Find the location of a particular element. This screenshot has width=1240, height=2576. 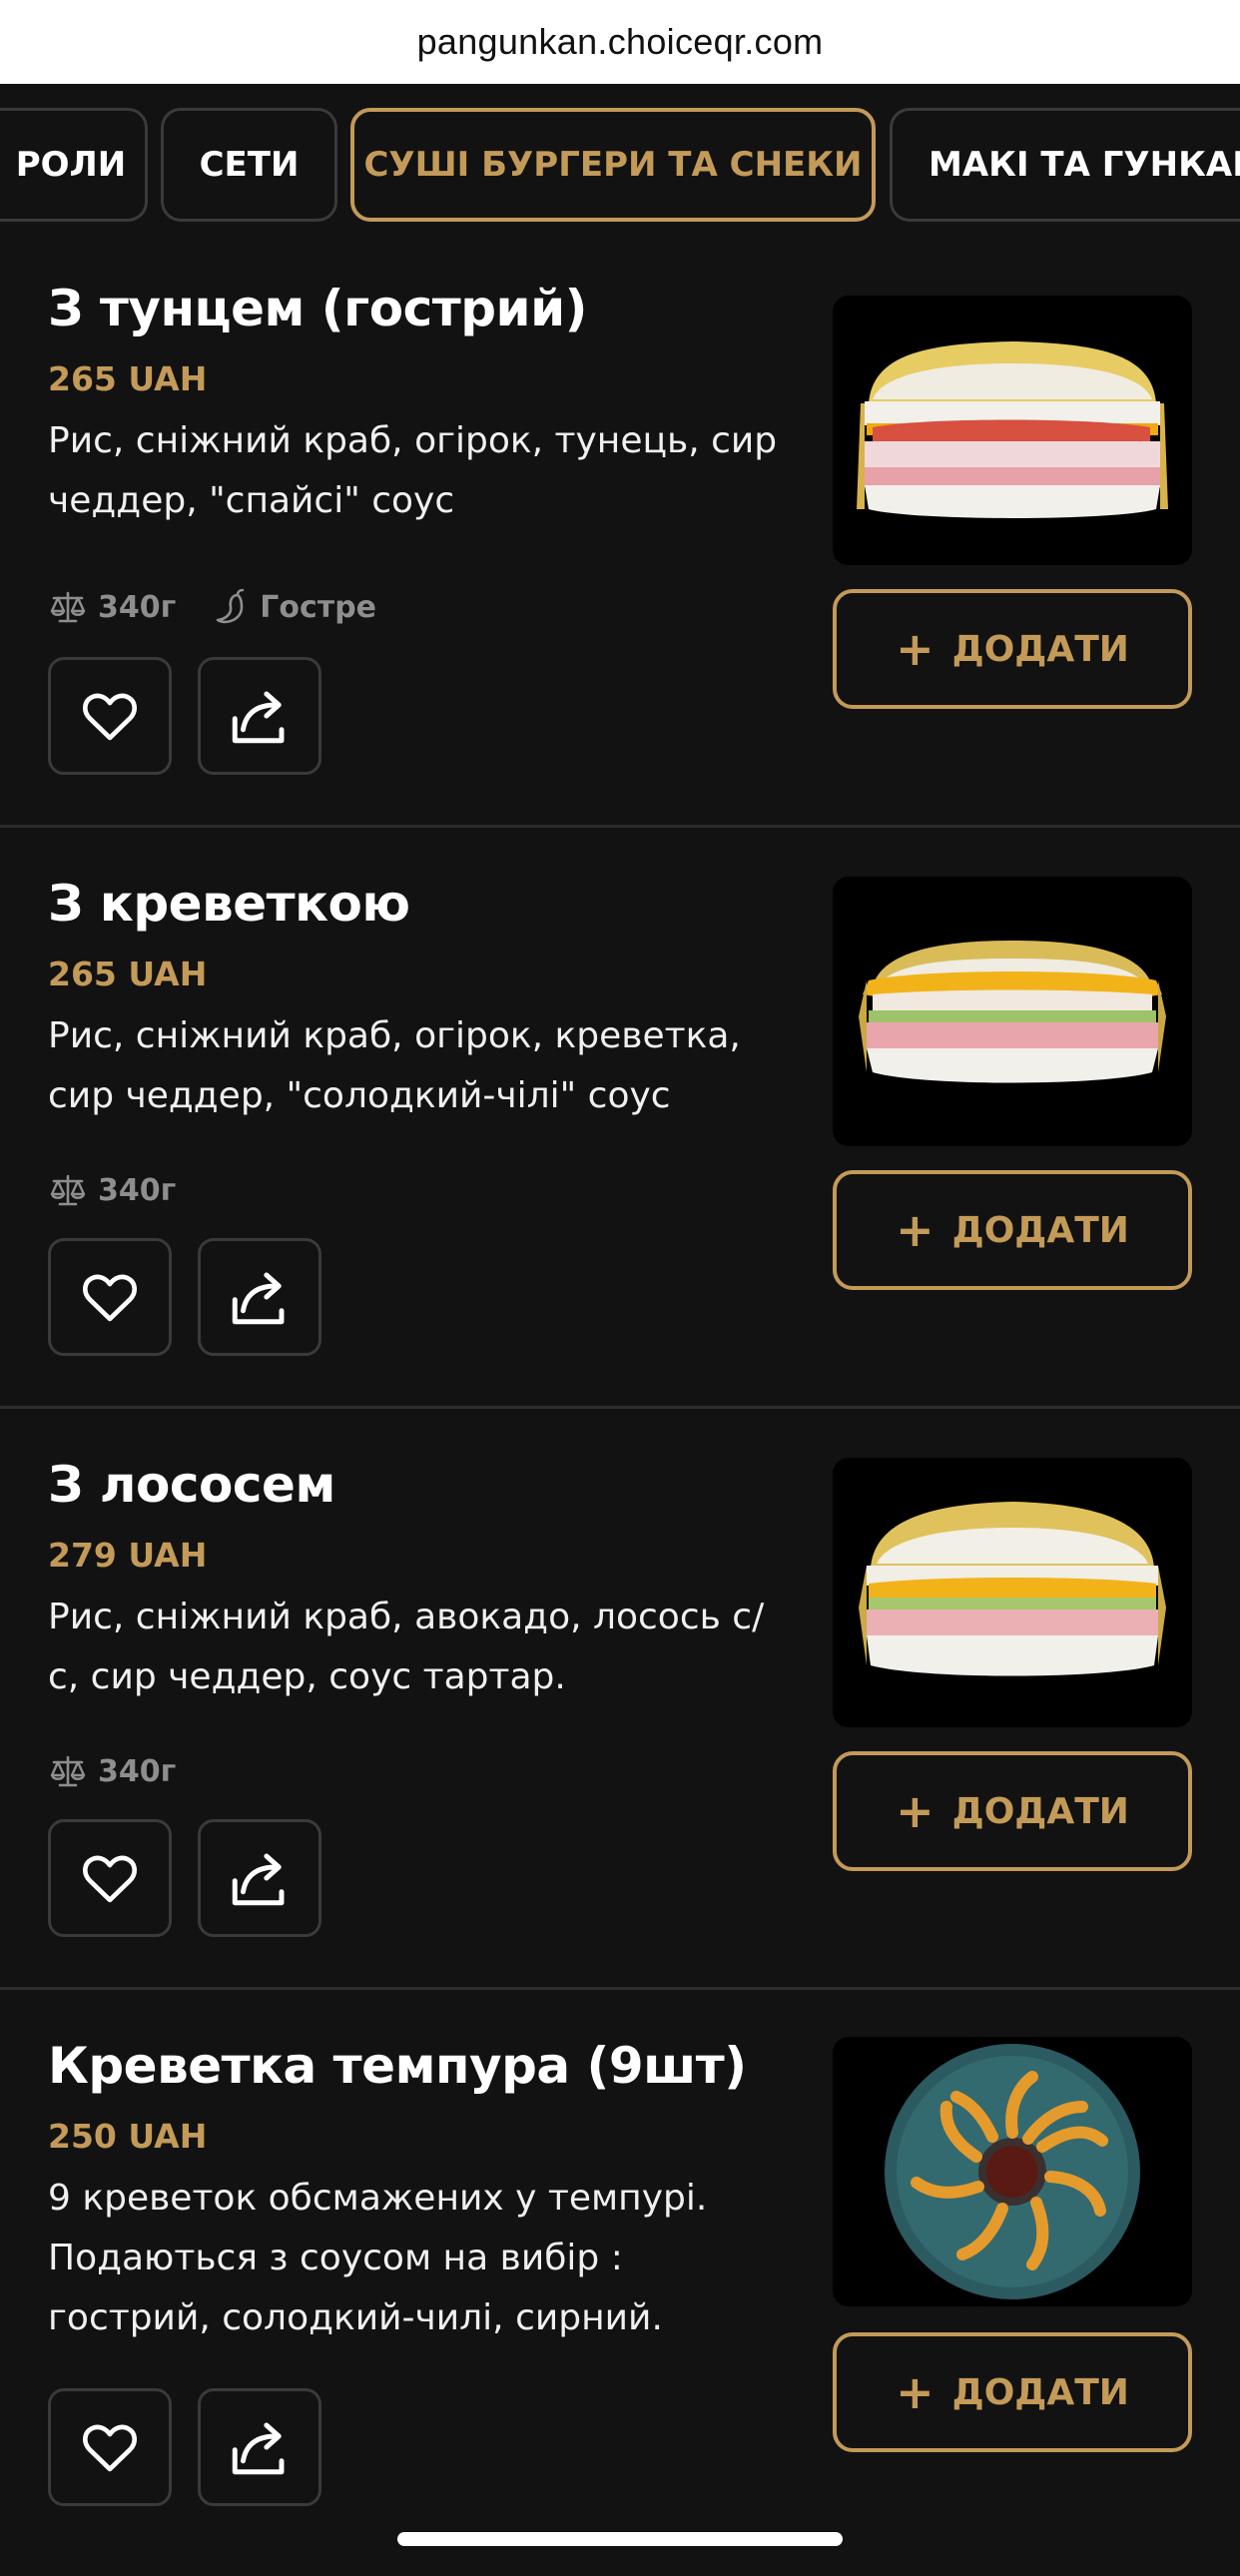

item-title: З тунцем (гострий) is located at coordinates (318, 308).